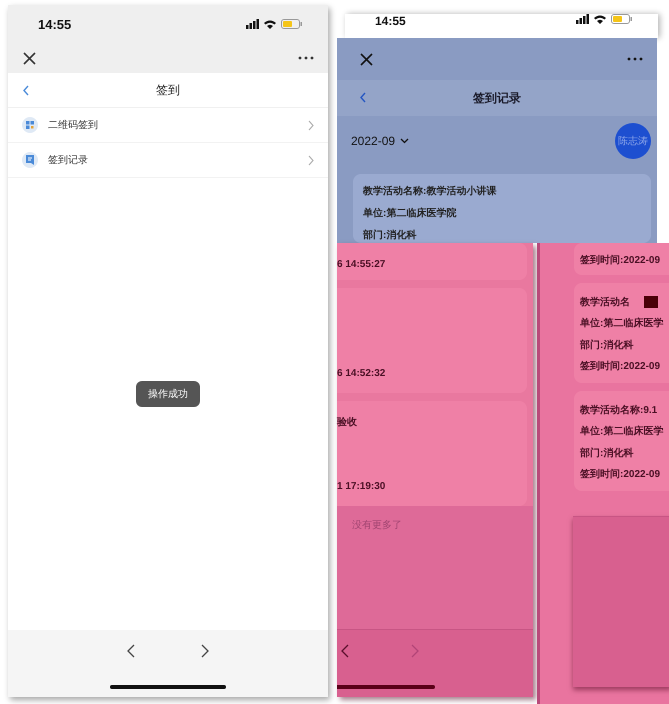 The width and height of the screenshot is (669, 704). Describe the element at coordinates (380, 141) in the screenshot. I see `month-selector: 2022-09` at that location.